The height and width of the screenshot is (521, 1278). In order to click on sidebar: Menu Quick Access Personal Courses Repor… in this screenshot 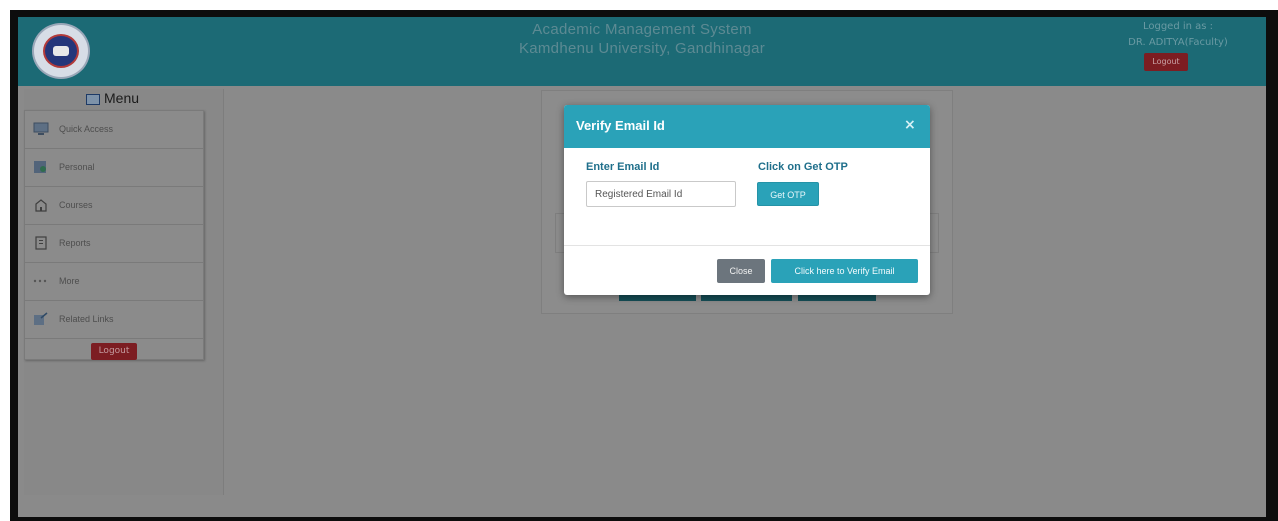, I will do `click(124, 292)`.